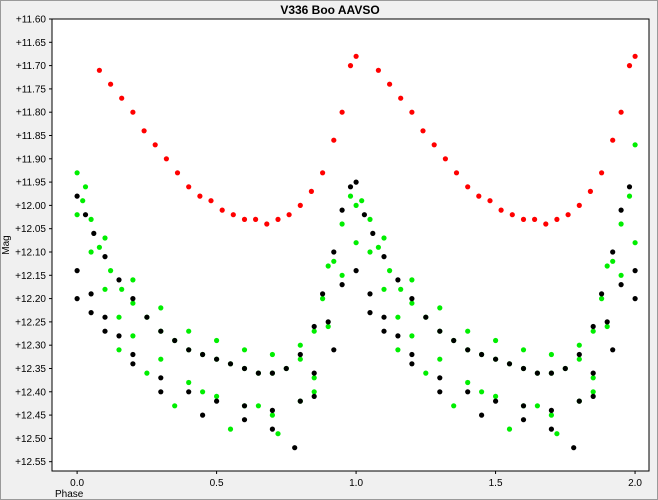 The width and height of the screenshot is (658, 500). Describe the element at coordinates (31, 183) in the screenshot. I see `y-tick-label: +11.95` at that location.